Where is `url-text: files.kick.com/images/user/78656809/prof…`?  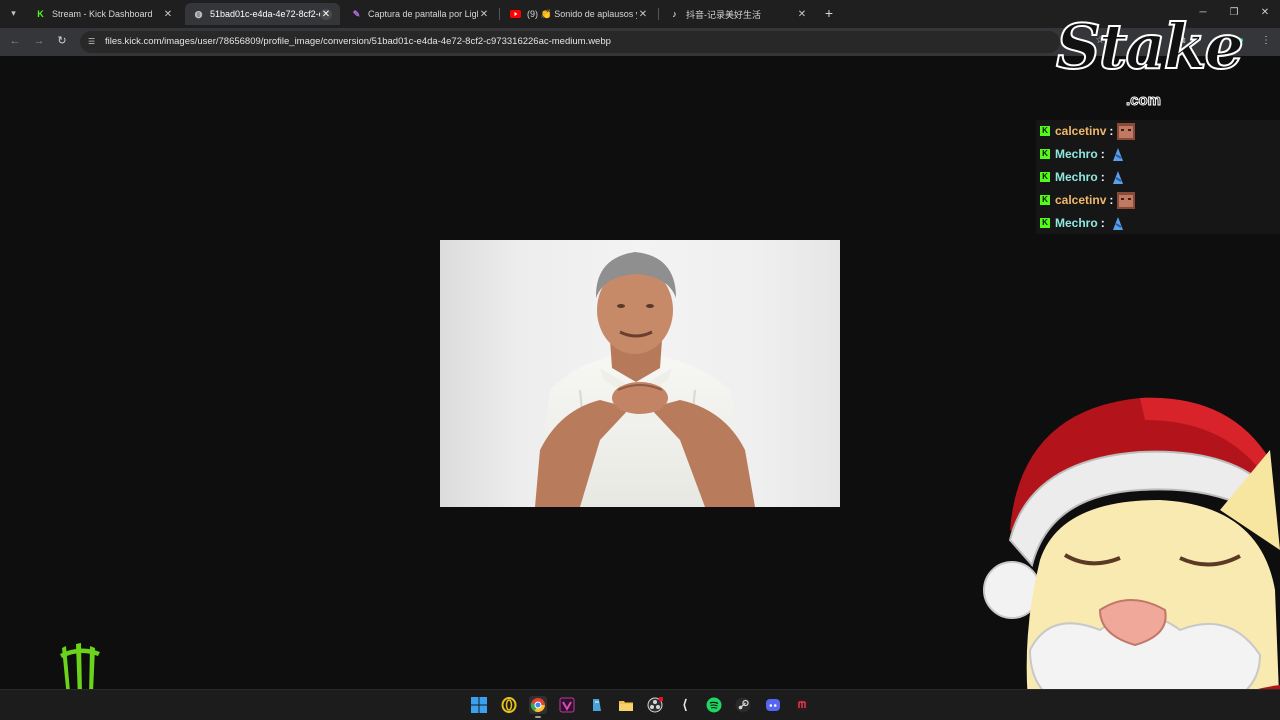 url-text: files.kick.com/images/user/78656809/prof… is located at coordinates (358, 41).